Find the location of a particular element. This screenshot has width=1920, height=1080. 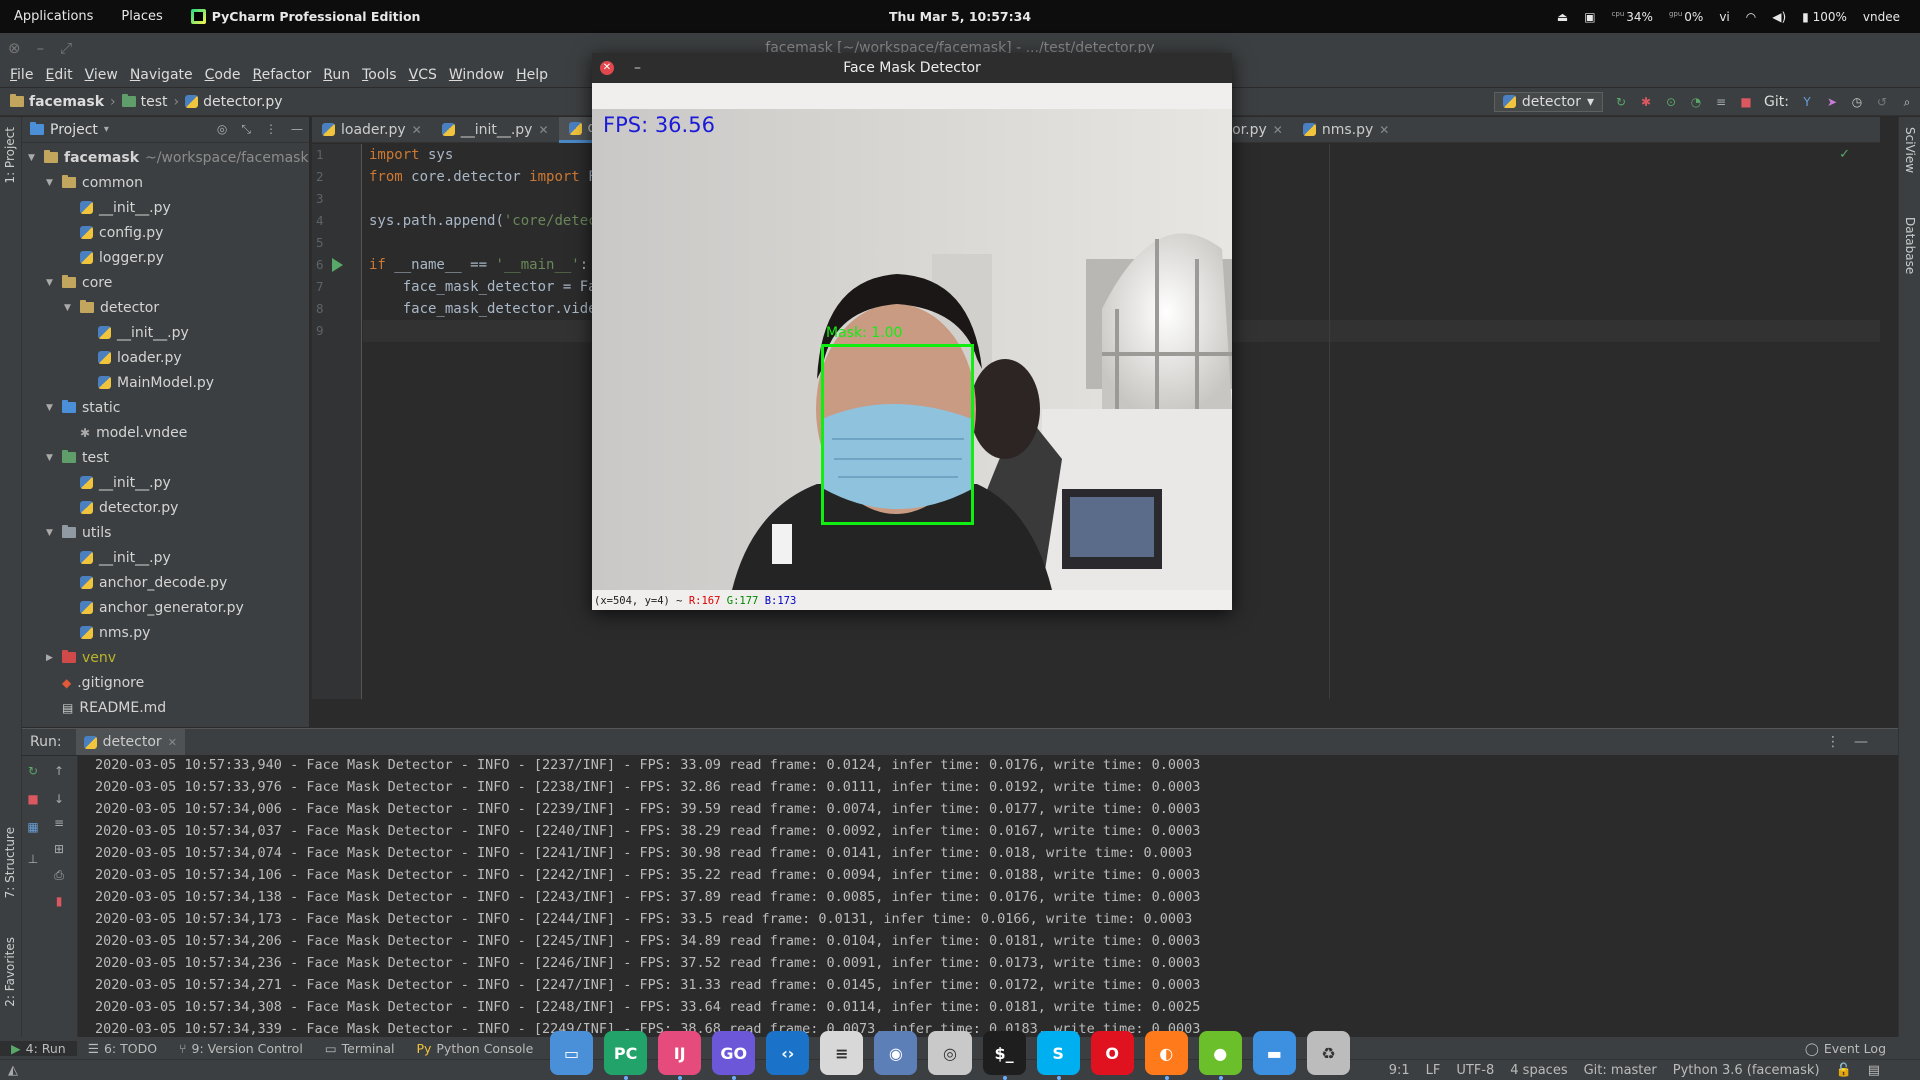

tree-item: loader.py is located at coordinates (165, 357).